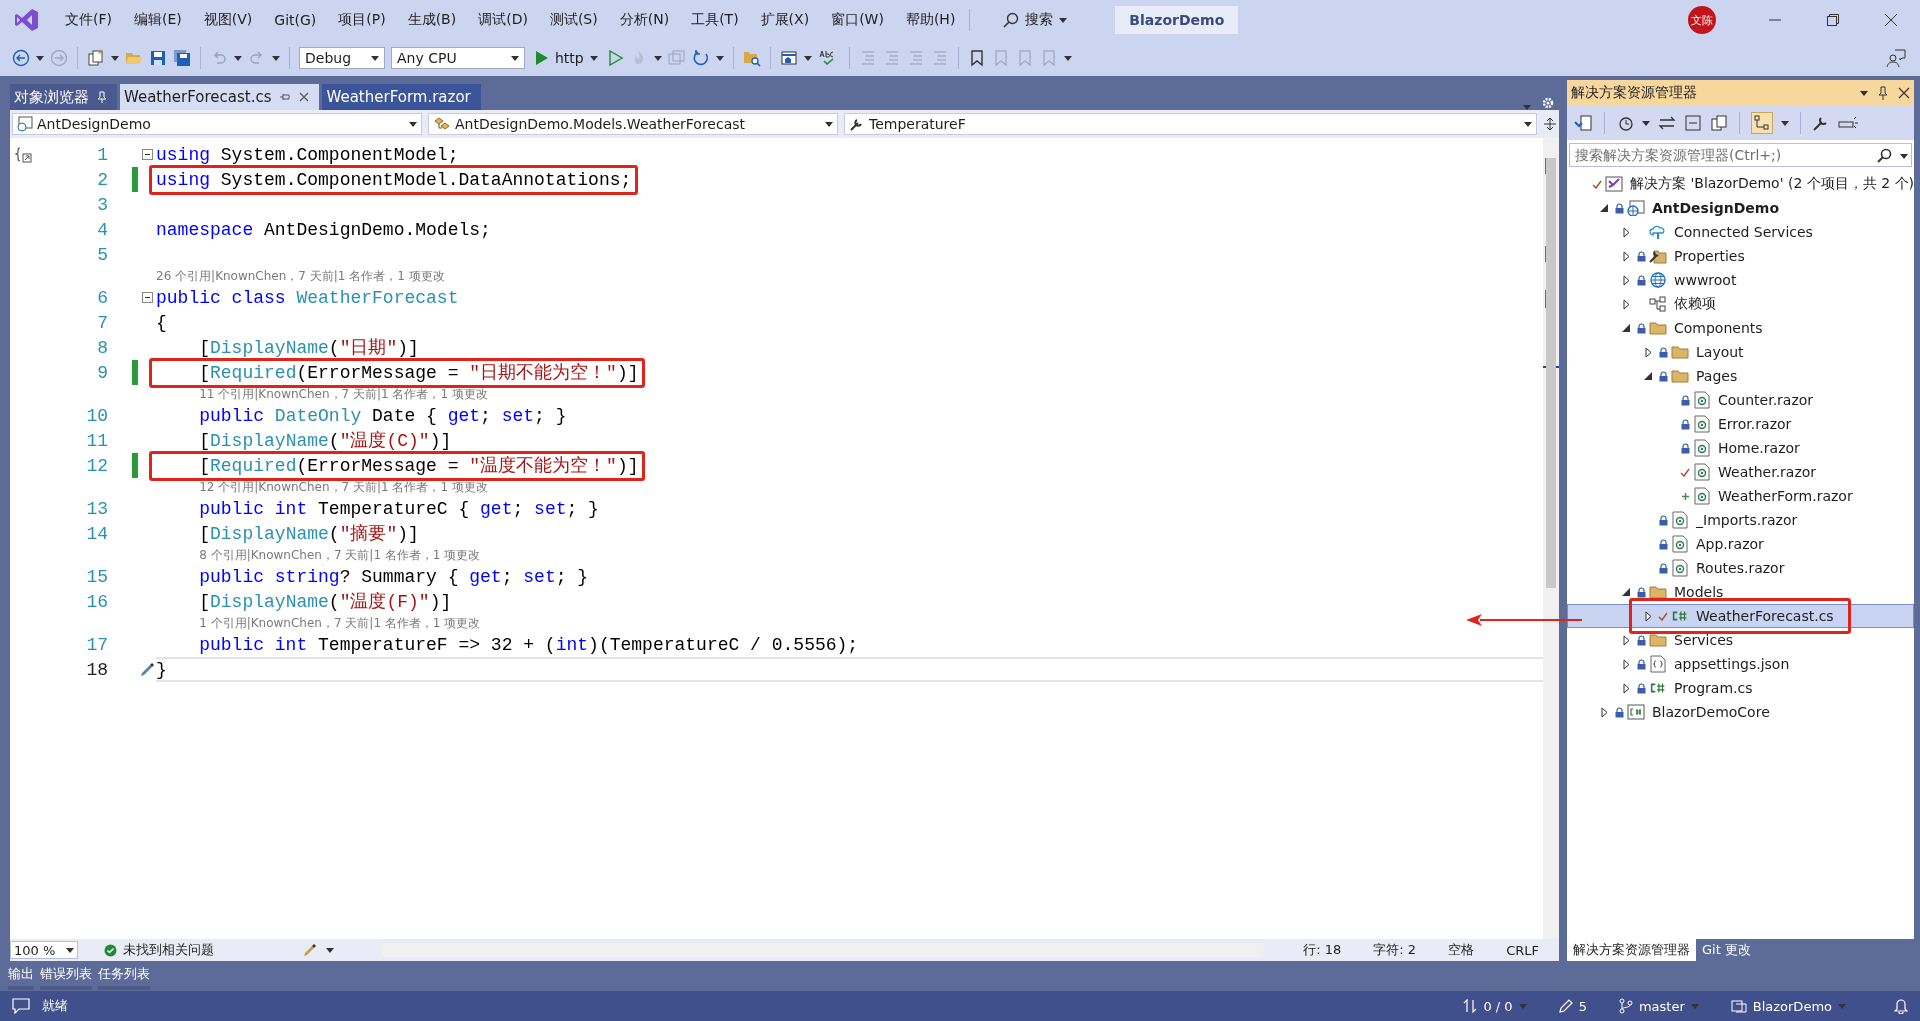 The height and width of the screenshot is (1021, 1920). I want to click on collapse-all-icon, so click(1693, 123).